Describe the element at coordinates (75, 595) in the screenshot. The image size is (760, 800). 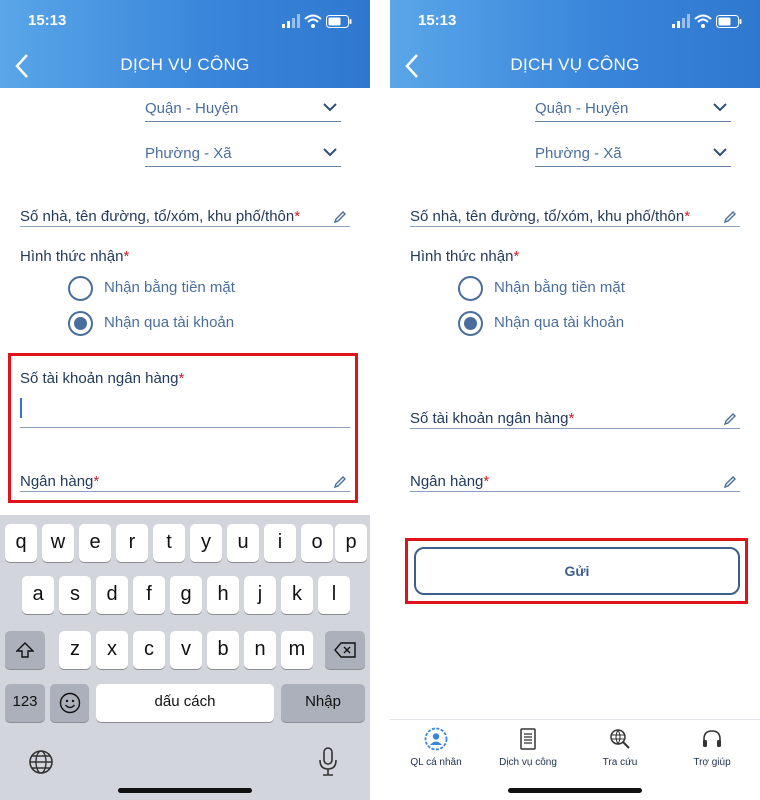
I see `key-s: s` at that location.